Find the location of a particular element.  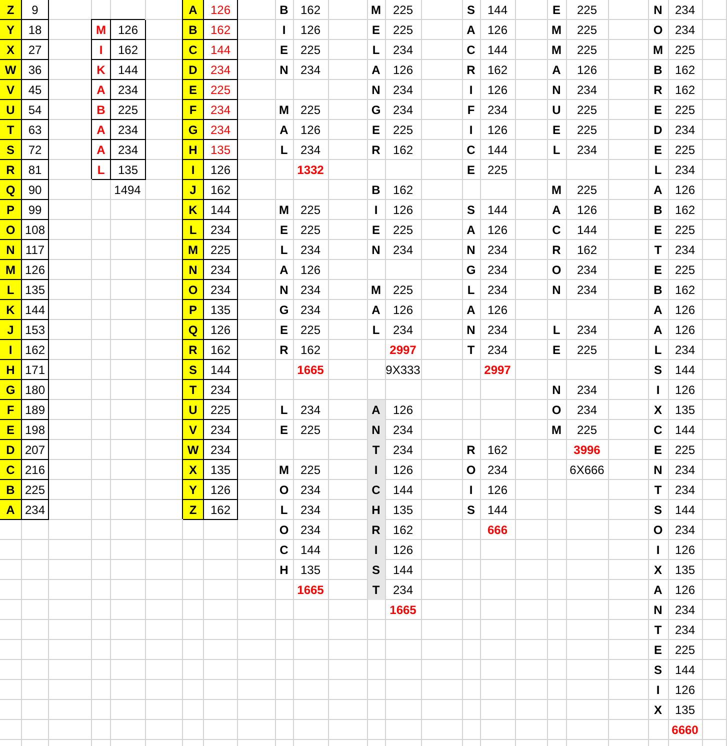

table-cell: 153 is located at coordinates (35, 330).